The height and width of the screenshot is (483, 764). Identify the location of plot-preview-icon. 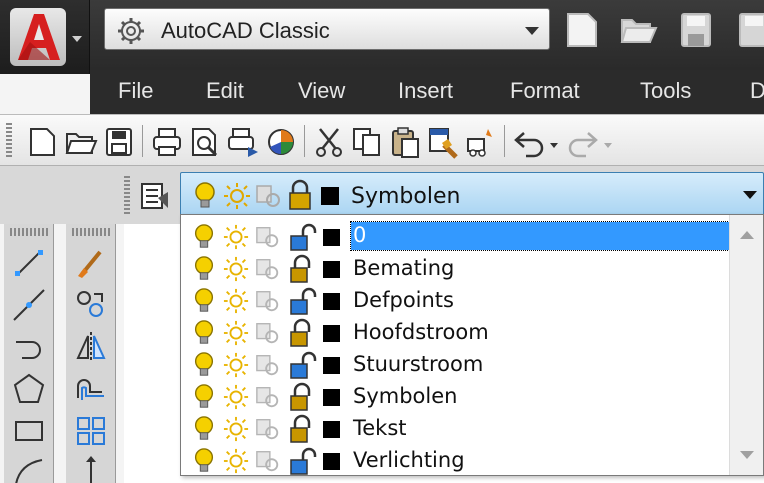
(206, 142).